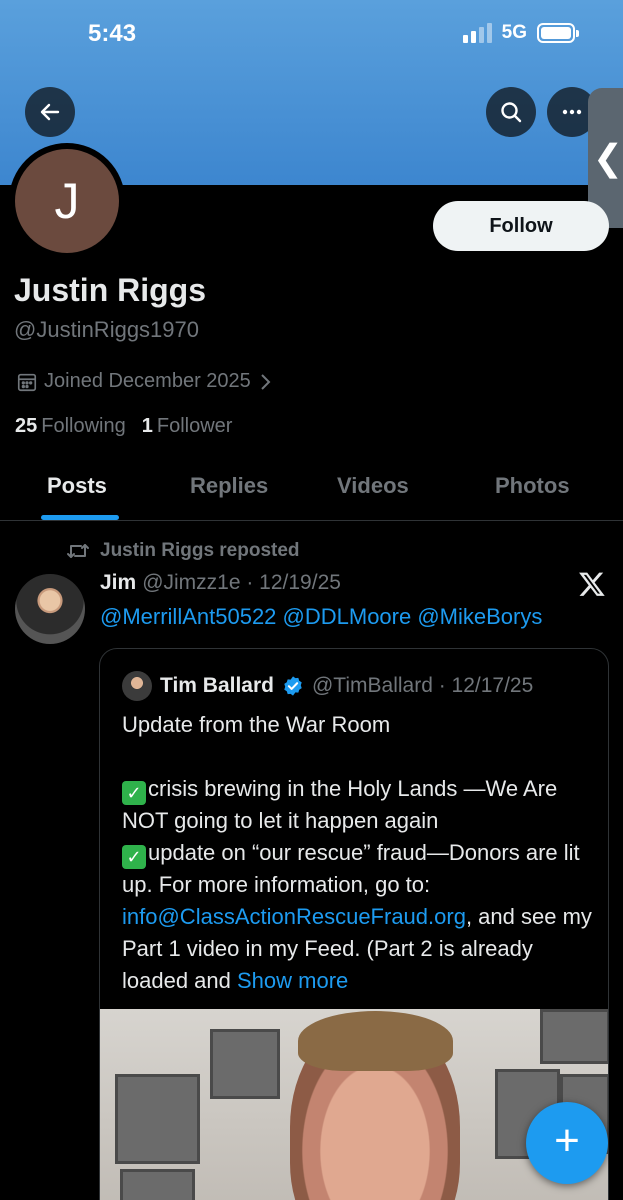 The image size is (623, 1200). I want to click on compose-button: +, so click(567, 1143).